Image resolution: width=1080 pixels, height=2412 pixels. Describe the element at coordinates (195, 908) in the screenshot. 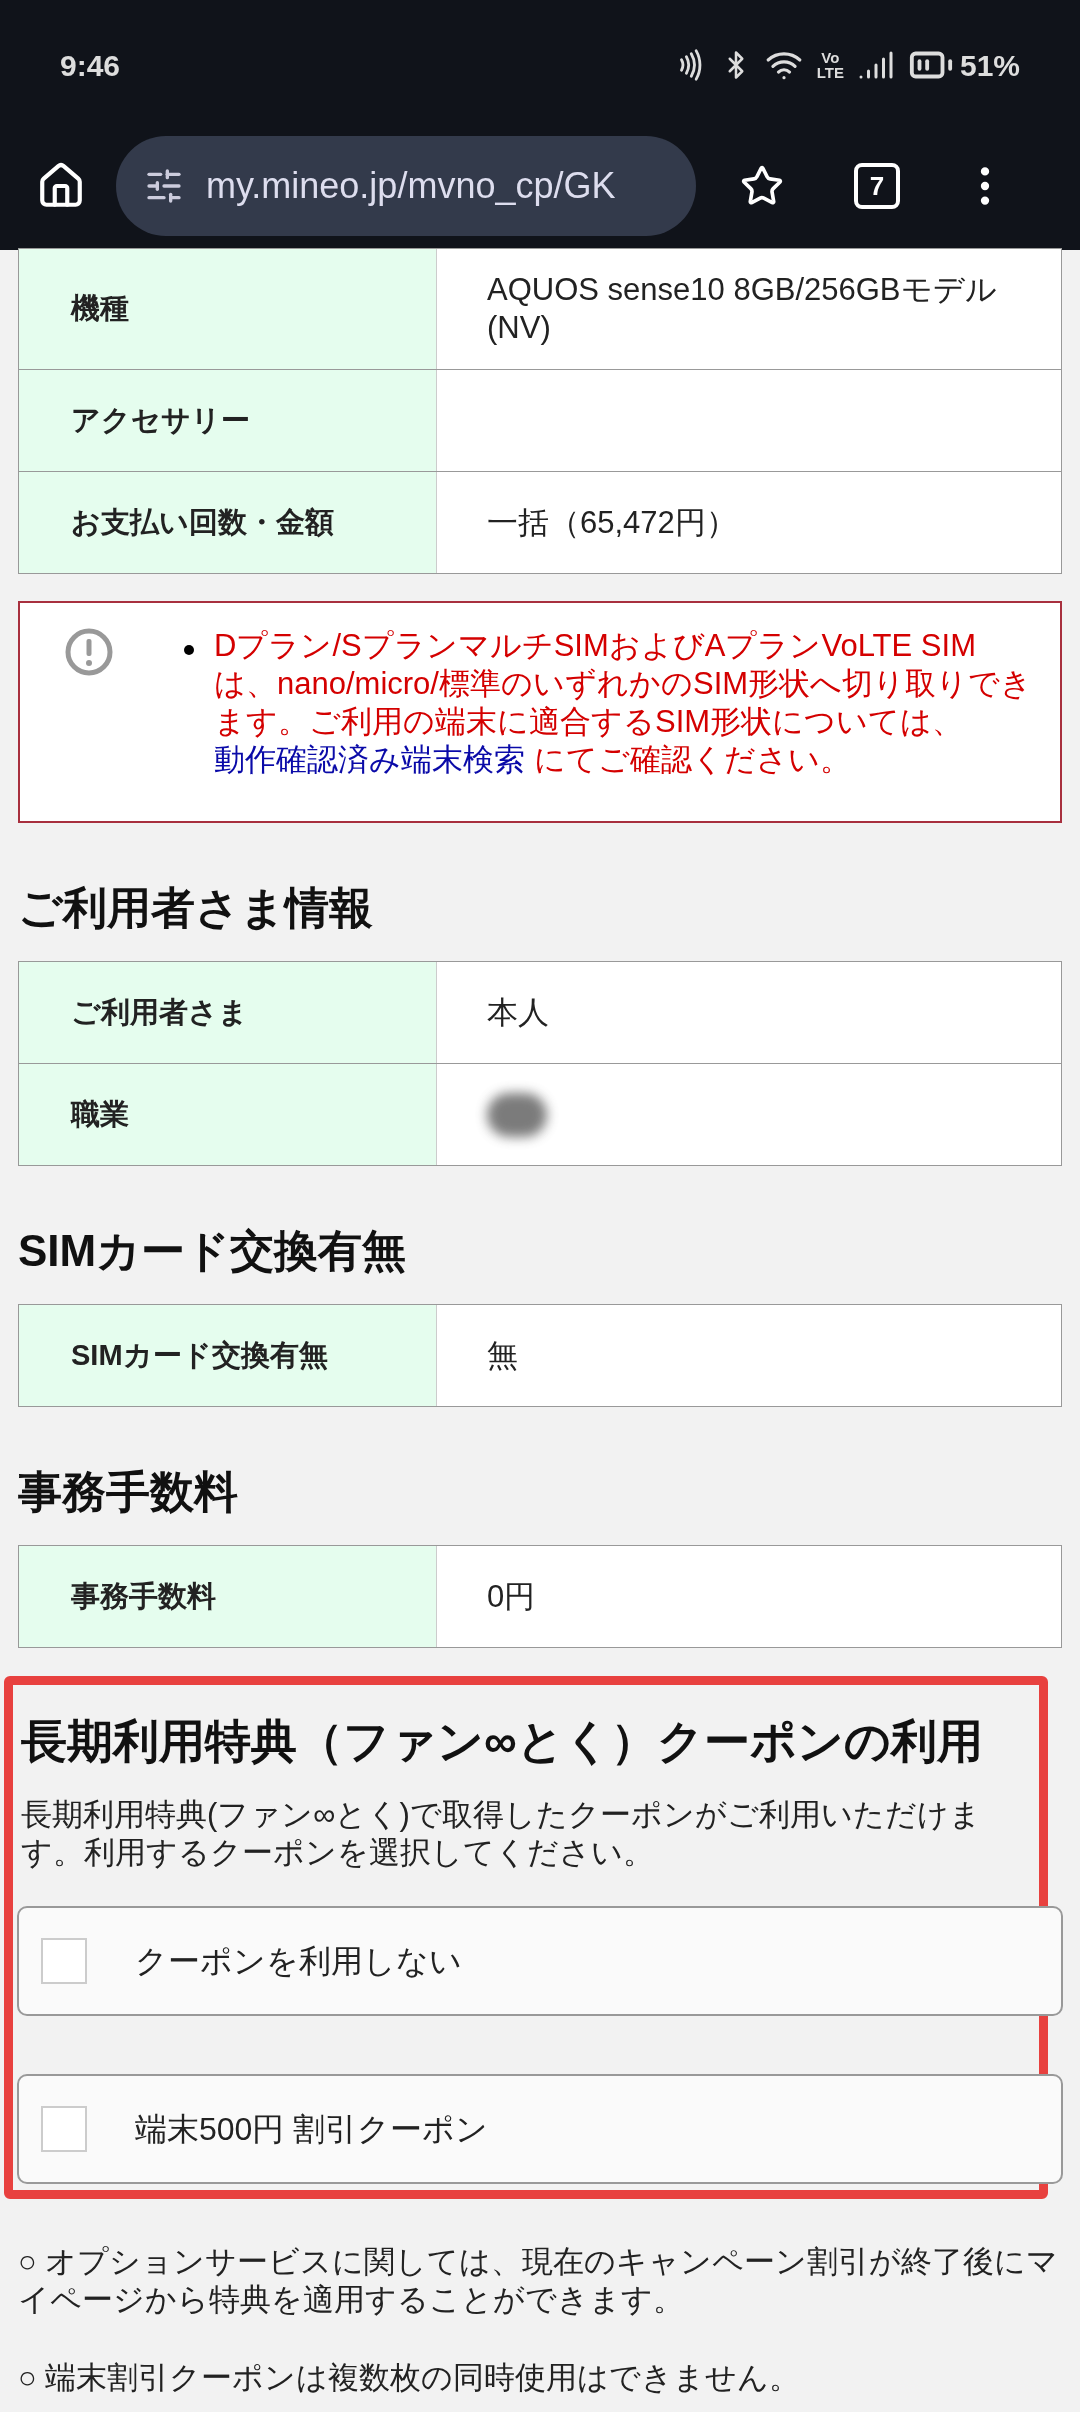

I see `section-heading: ご利用者さま情報` at that location.